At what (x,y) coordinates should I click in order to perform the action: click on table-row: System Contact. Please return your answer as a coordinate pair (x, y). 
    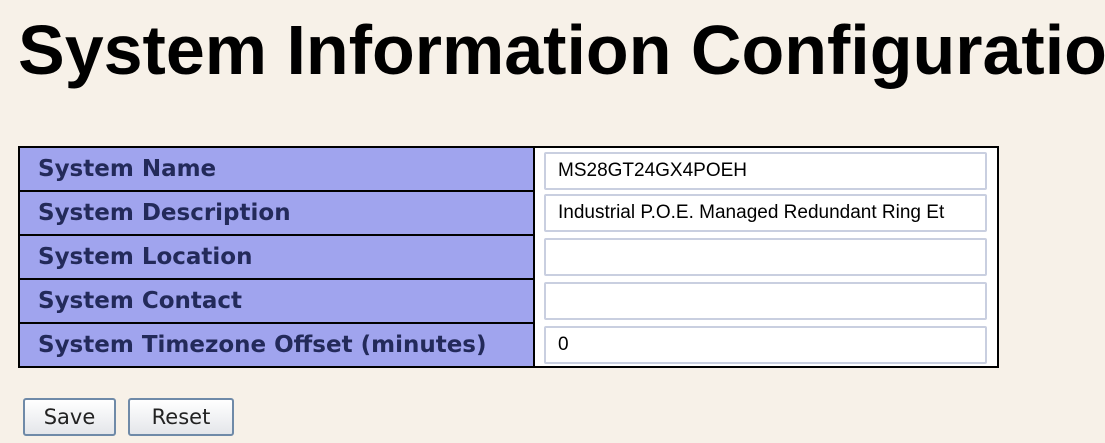
    Looking at the image, I should click on (508, 301).